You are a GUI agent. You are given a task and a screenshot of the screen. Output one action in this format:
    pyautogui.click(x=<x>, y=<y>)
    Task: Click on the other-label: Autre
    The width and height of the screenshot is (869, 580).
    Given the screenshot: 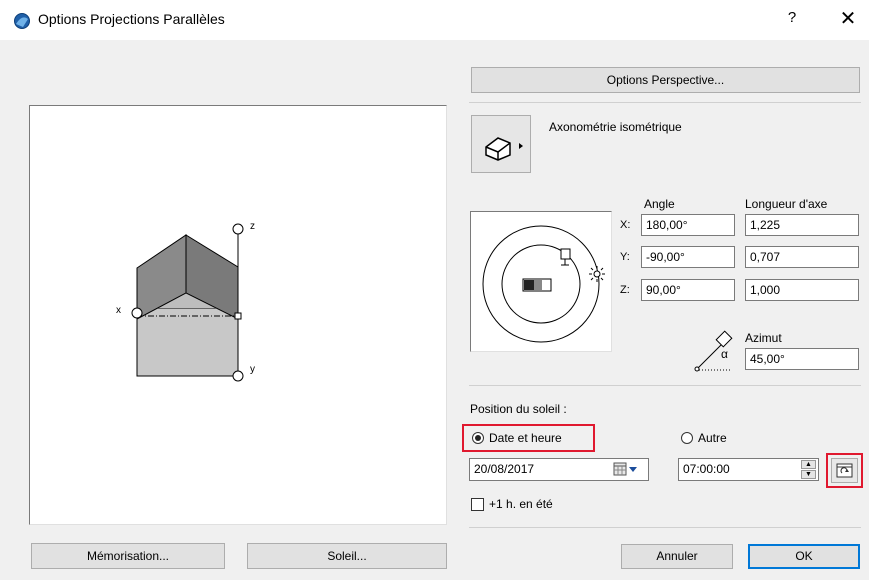 What is the action you would take?
    pyautogui.click(x=712, y=438)
    